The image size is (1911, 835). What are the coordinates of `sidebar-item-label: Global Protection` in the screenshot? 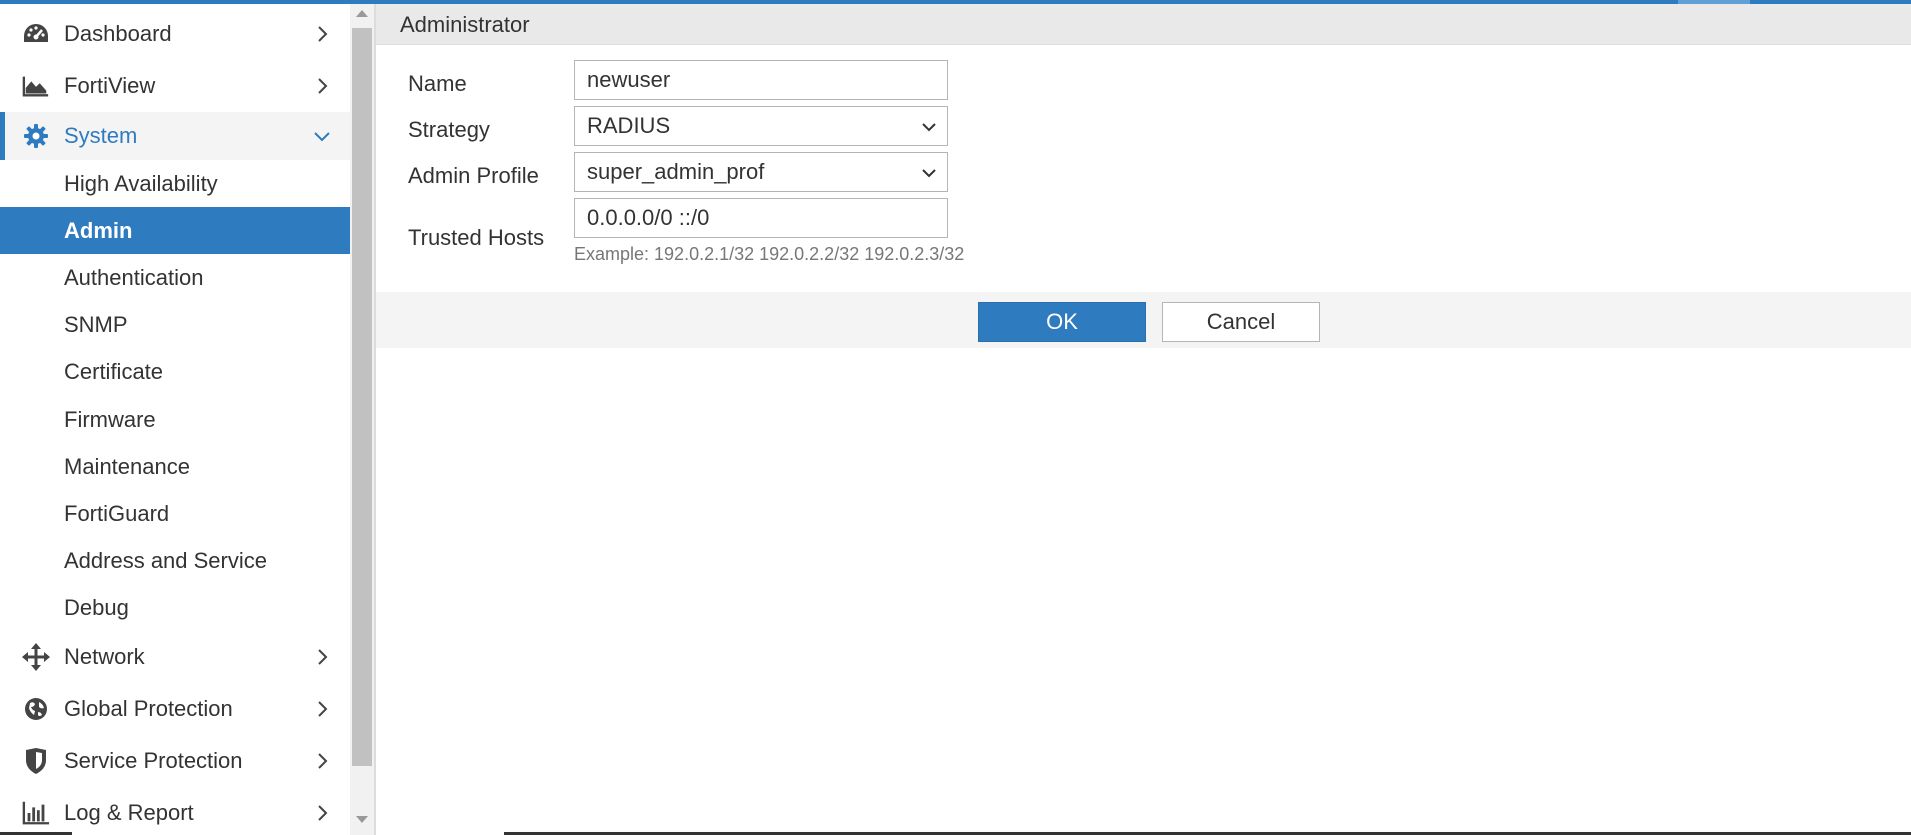 It's located at (148, 708).